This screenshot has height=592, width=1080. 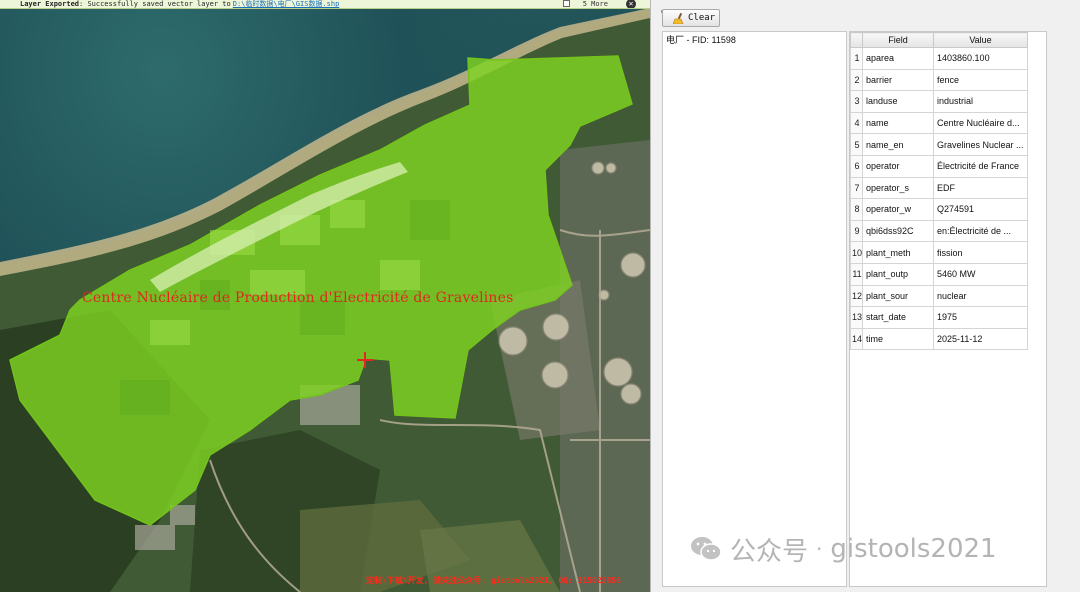 I want to click on row-number: 3, so click(x=857, y=101).